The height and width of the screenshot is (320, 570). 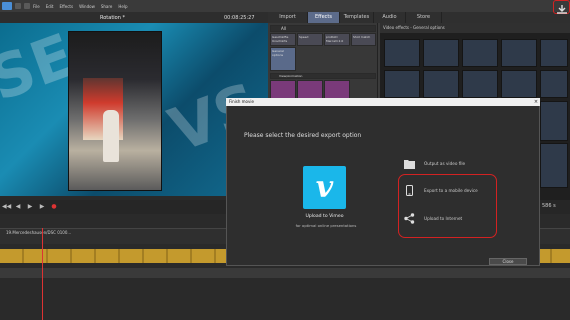 I want to click on tab-store: Store, so click(x=424, y=17).